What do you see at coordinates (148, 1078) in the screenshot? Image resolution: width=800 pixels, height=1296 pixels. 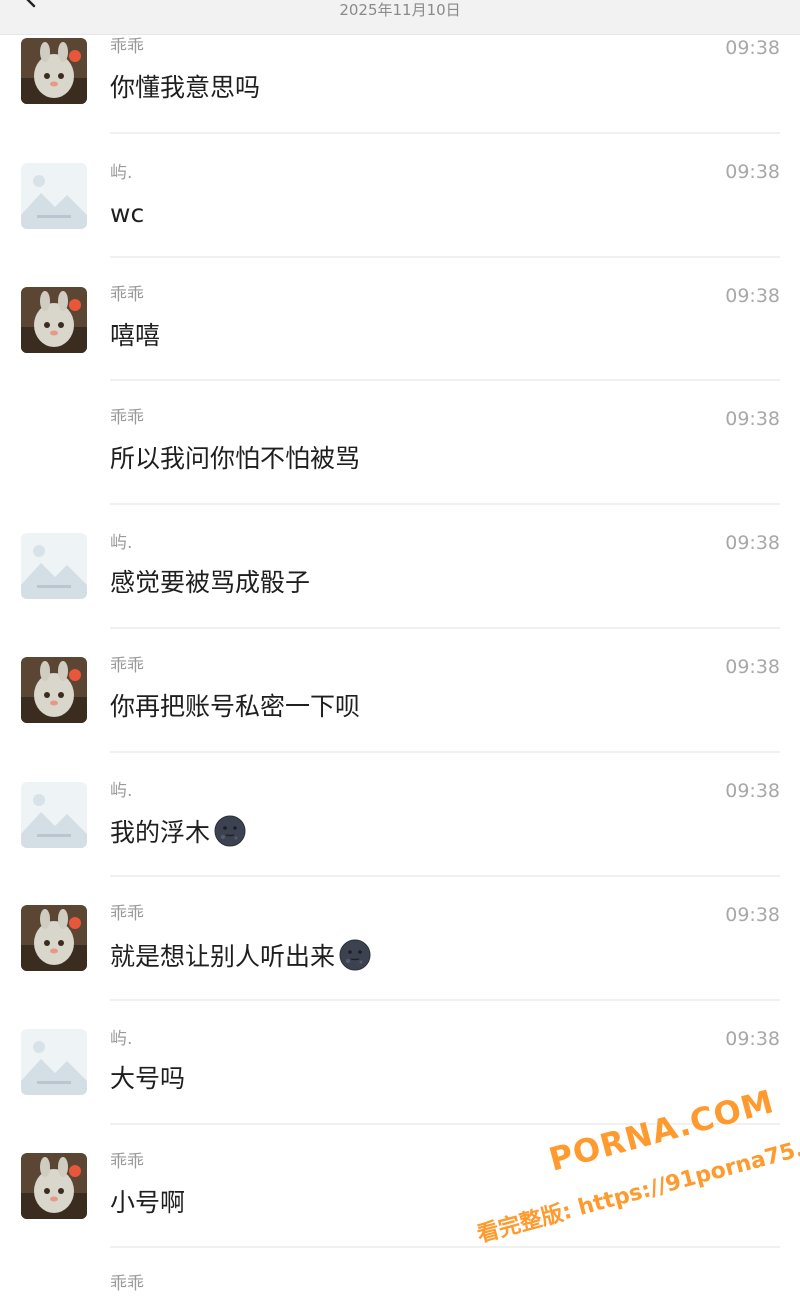 I see `message-text: 大号吗` at bounding box center [148, 1078].